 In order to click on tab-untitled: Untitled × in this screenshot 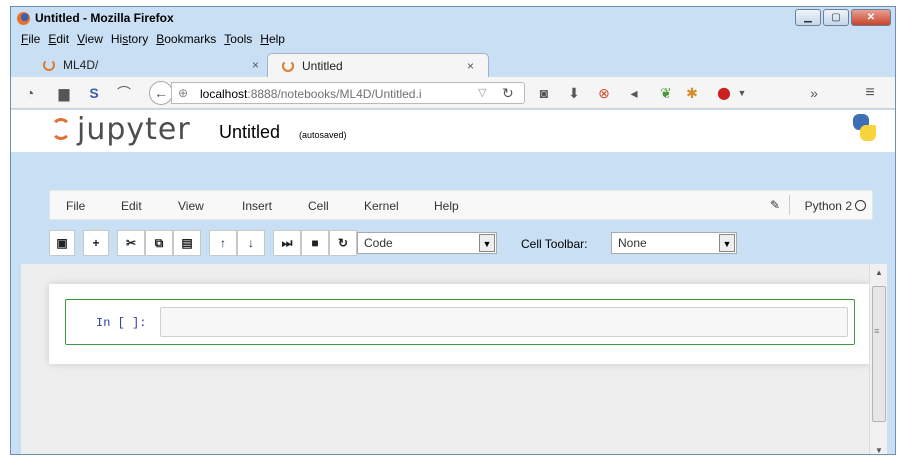, I will do `click(378, 65)`.